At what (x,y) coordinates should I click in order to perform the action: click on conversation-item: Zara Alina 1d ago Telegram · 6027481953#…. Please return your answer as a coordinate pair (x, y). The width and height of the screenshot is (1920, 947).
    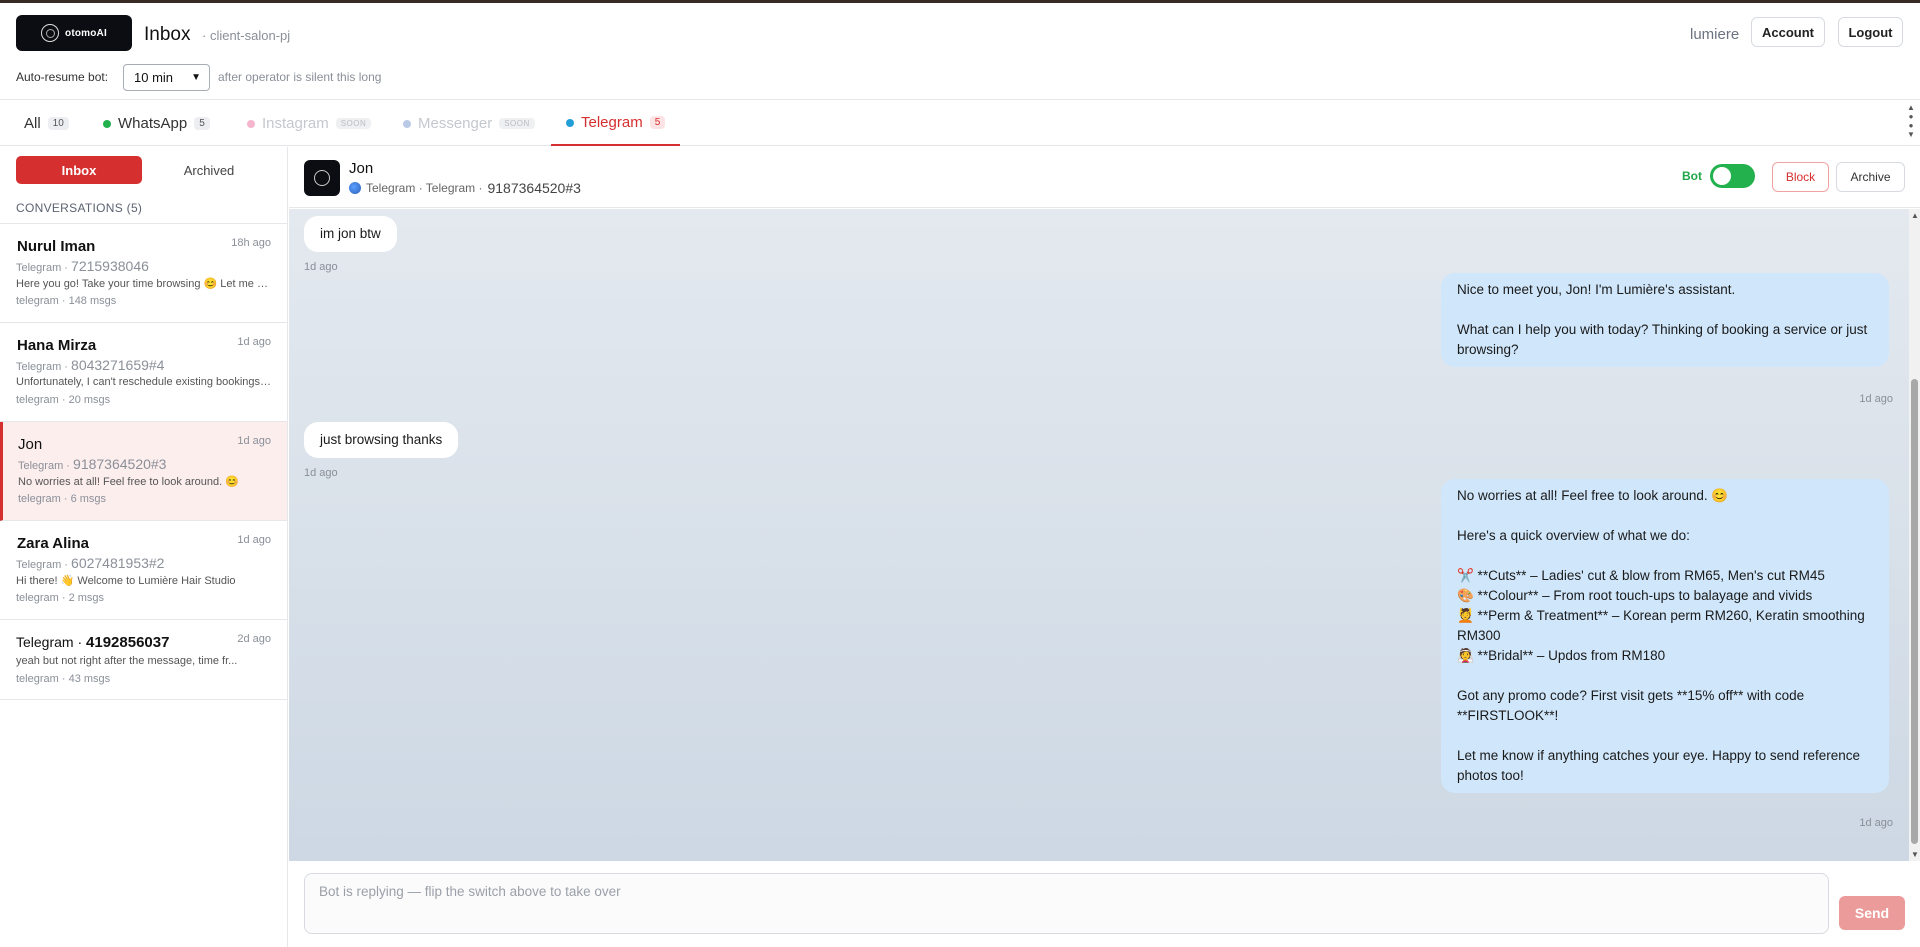
    Looking at the image, I should click on (143, 570).